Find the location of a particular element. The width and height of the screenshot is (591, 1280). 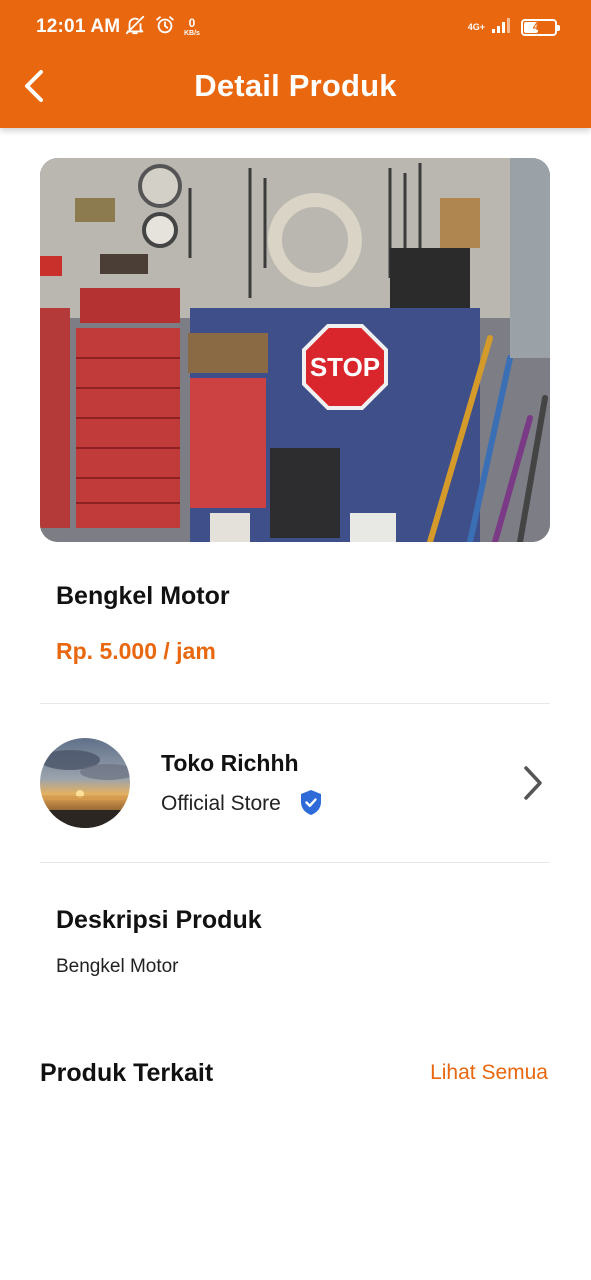

alarm-icon is located at coordinates (165, 27).